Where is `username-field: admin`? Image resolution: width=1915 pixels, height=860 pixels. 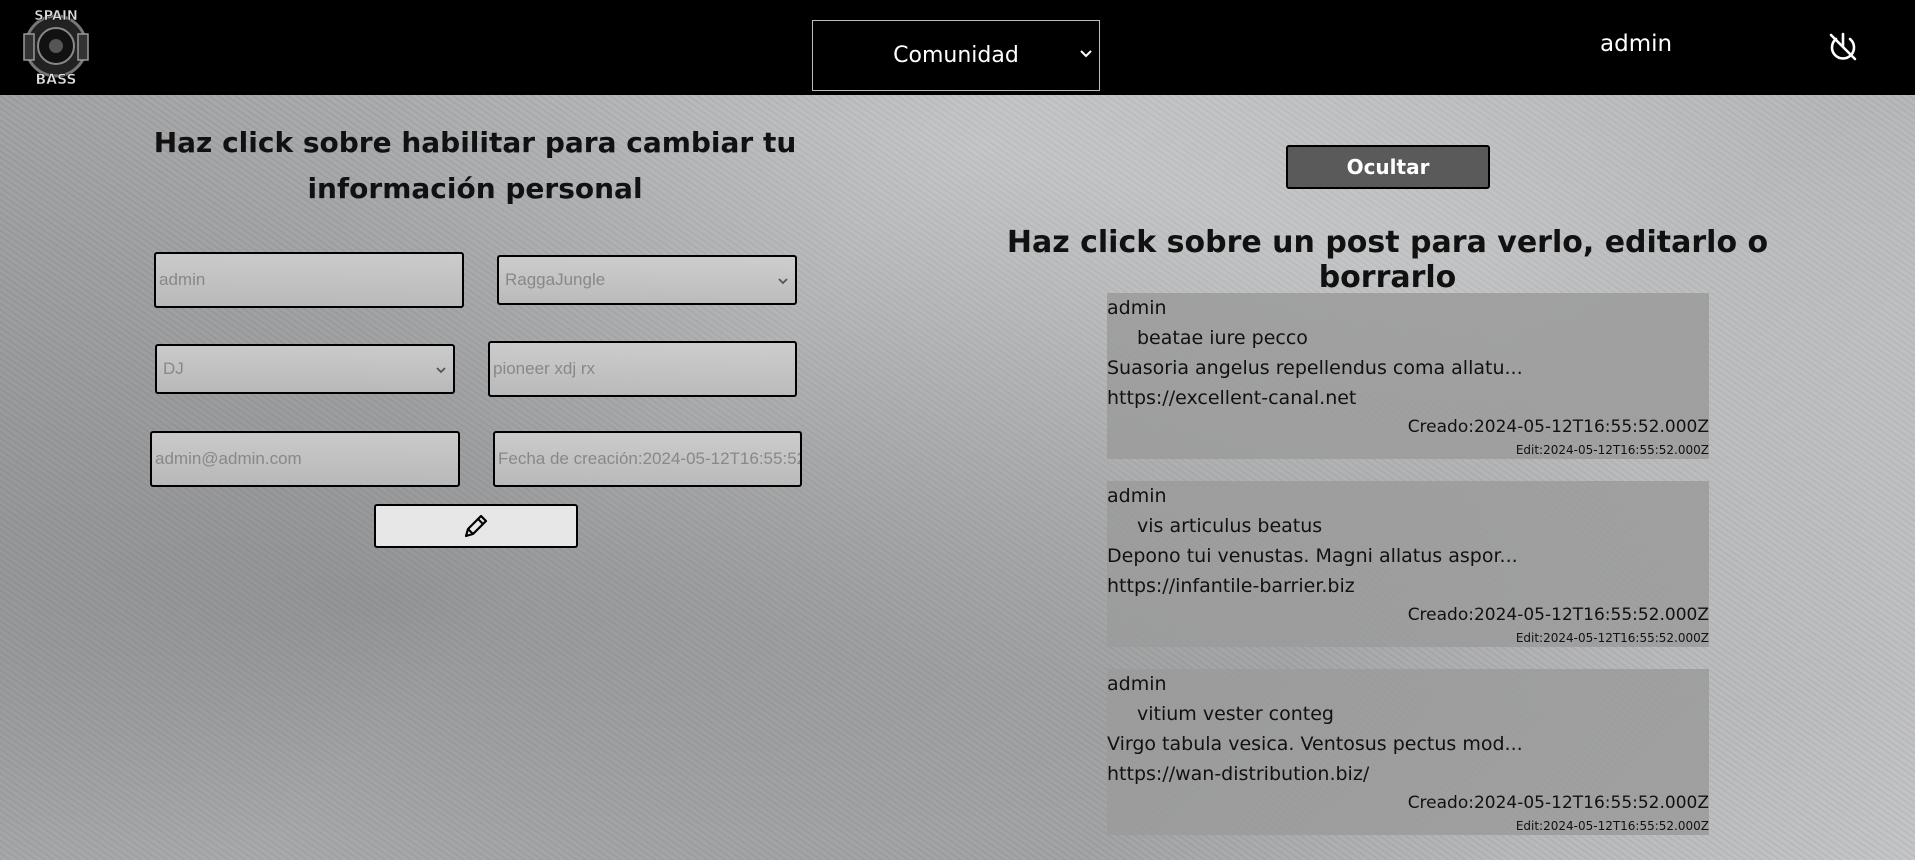
username-field: admin is located at coordinates (309, 280).